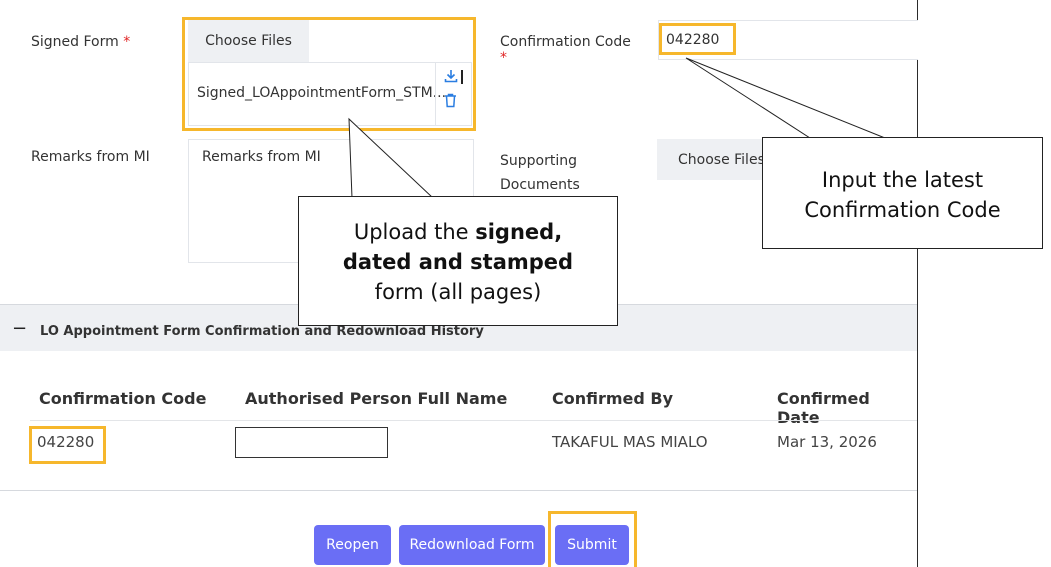  What do you see at coordinates (902, 180) in the screenshot?
I see `callout-confirm-line1: Input the latest` at bounding box center [902, 180].